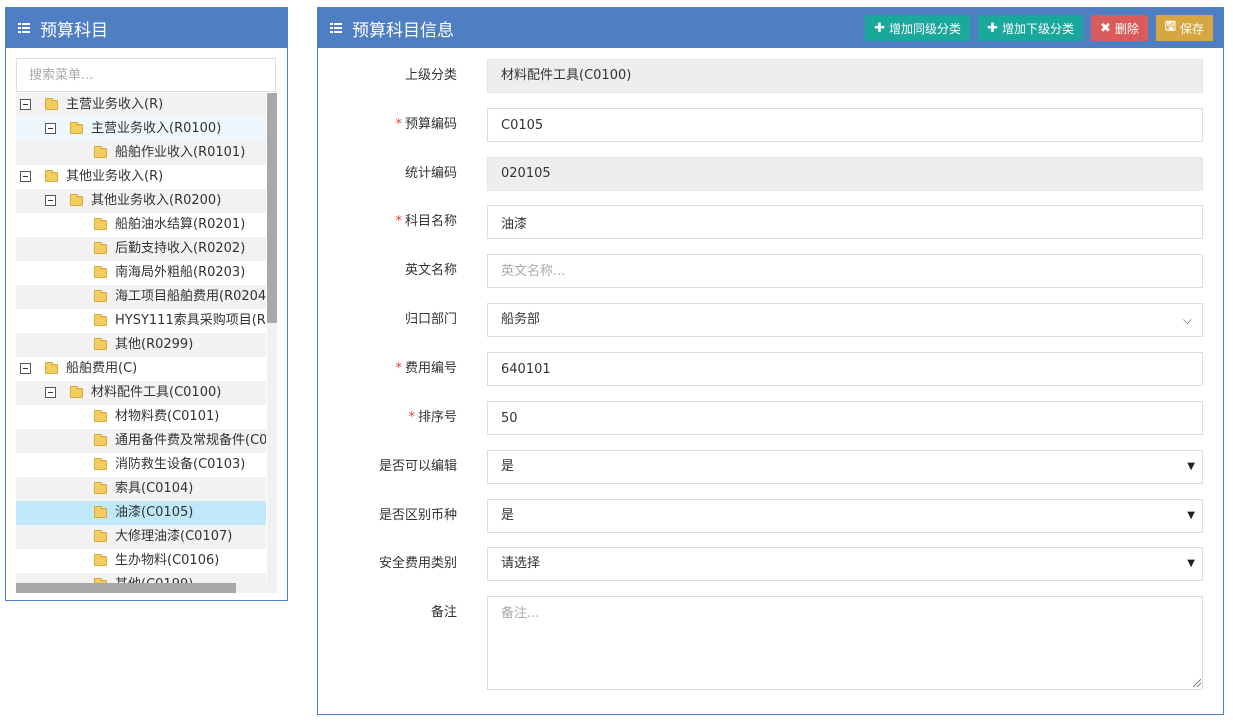 This screenshot has width=1233, height=725. I want to click on safety-type-row: 安全费用类别 请选择 ▼, so click(770, 564).